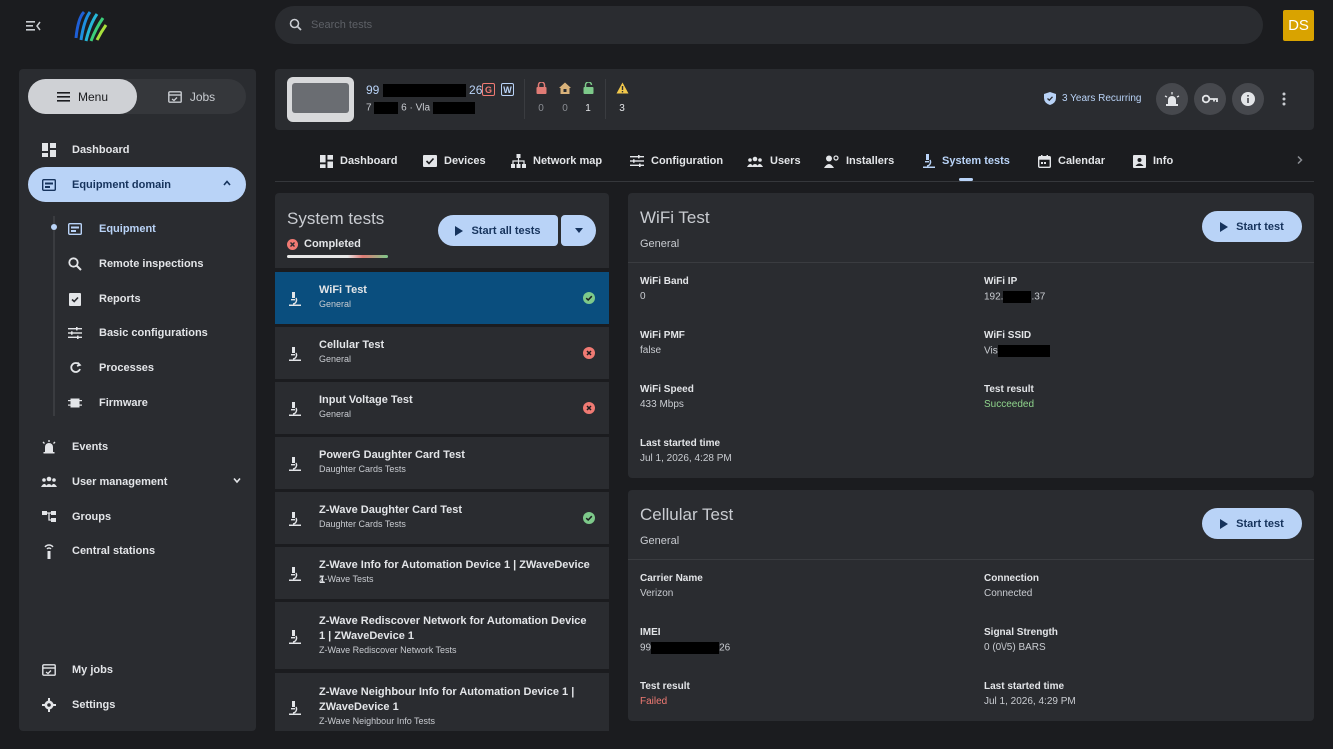 This screenshot has height=749, width=1333. What do you see at coordinates (137, 669) in the screenshot?
I see `sidebar-item-my-jobs: My jobs` at bounding box center [137, 669].